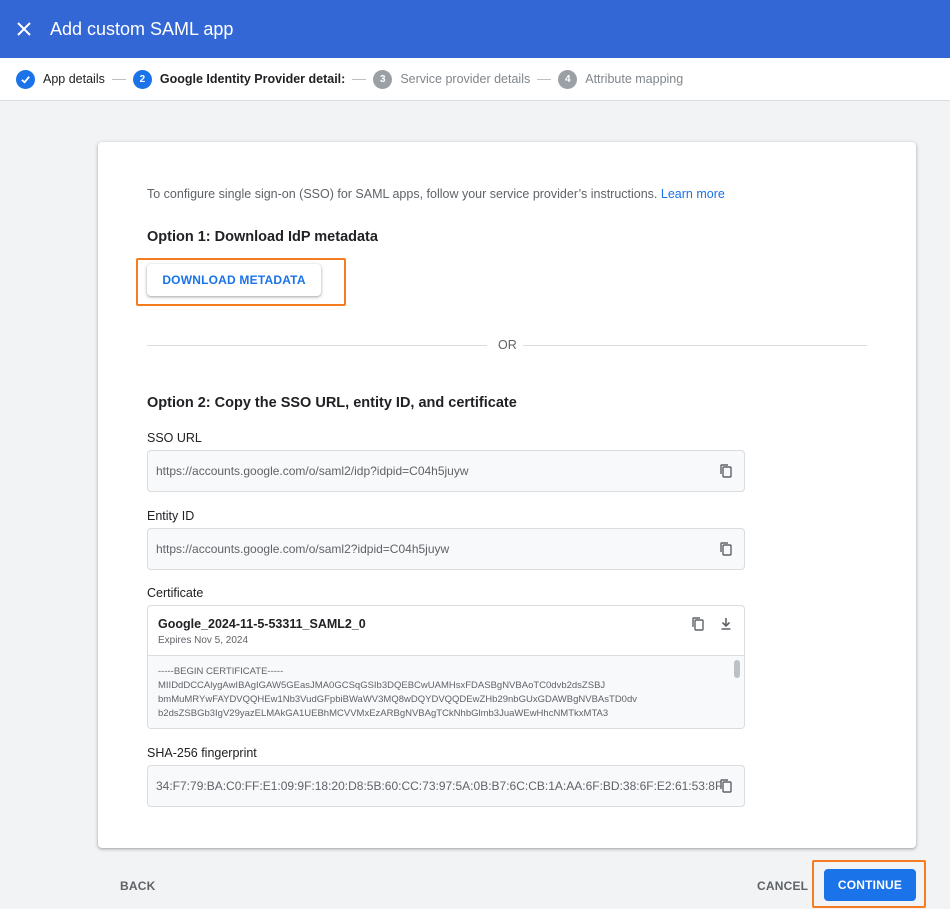 This screenshot has height=909, width=950. I want to click on page-title: Add custom SAML app, so click(142, 28).